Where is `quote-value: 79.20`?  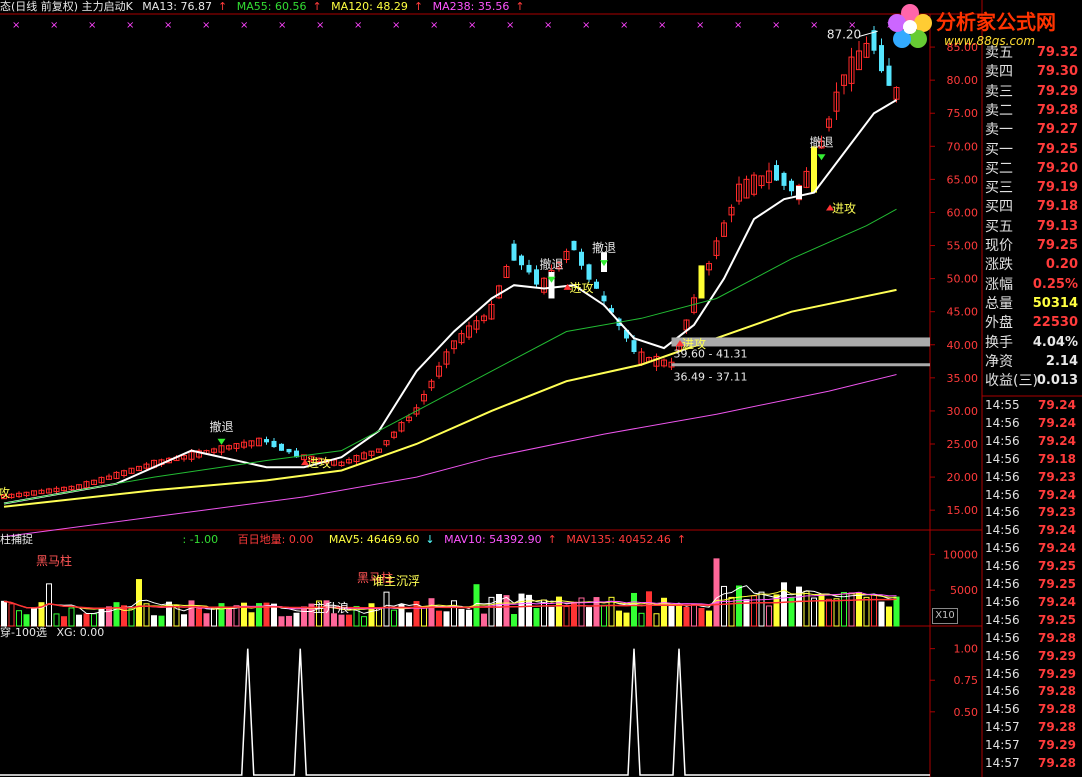 quote-value: 79.20 is located at coordinates (1057, 168).